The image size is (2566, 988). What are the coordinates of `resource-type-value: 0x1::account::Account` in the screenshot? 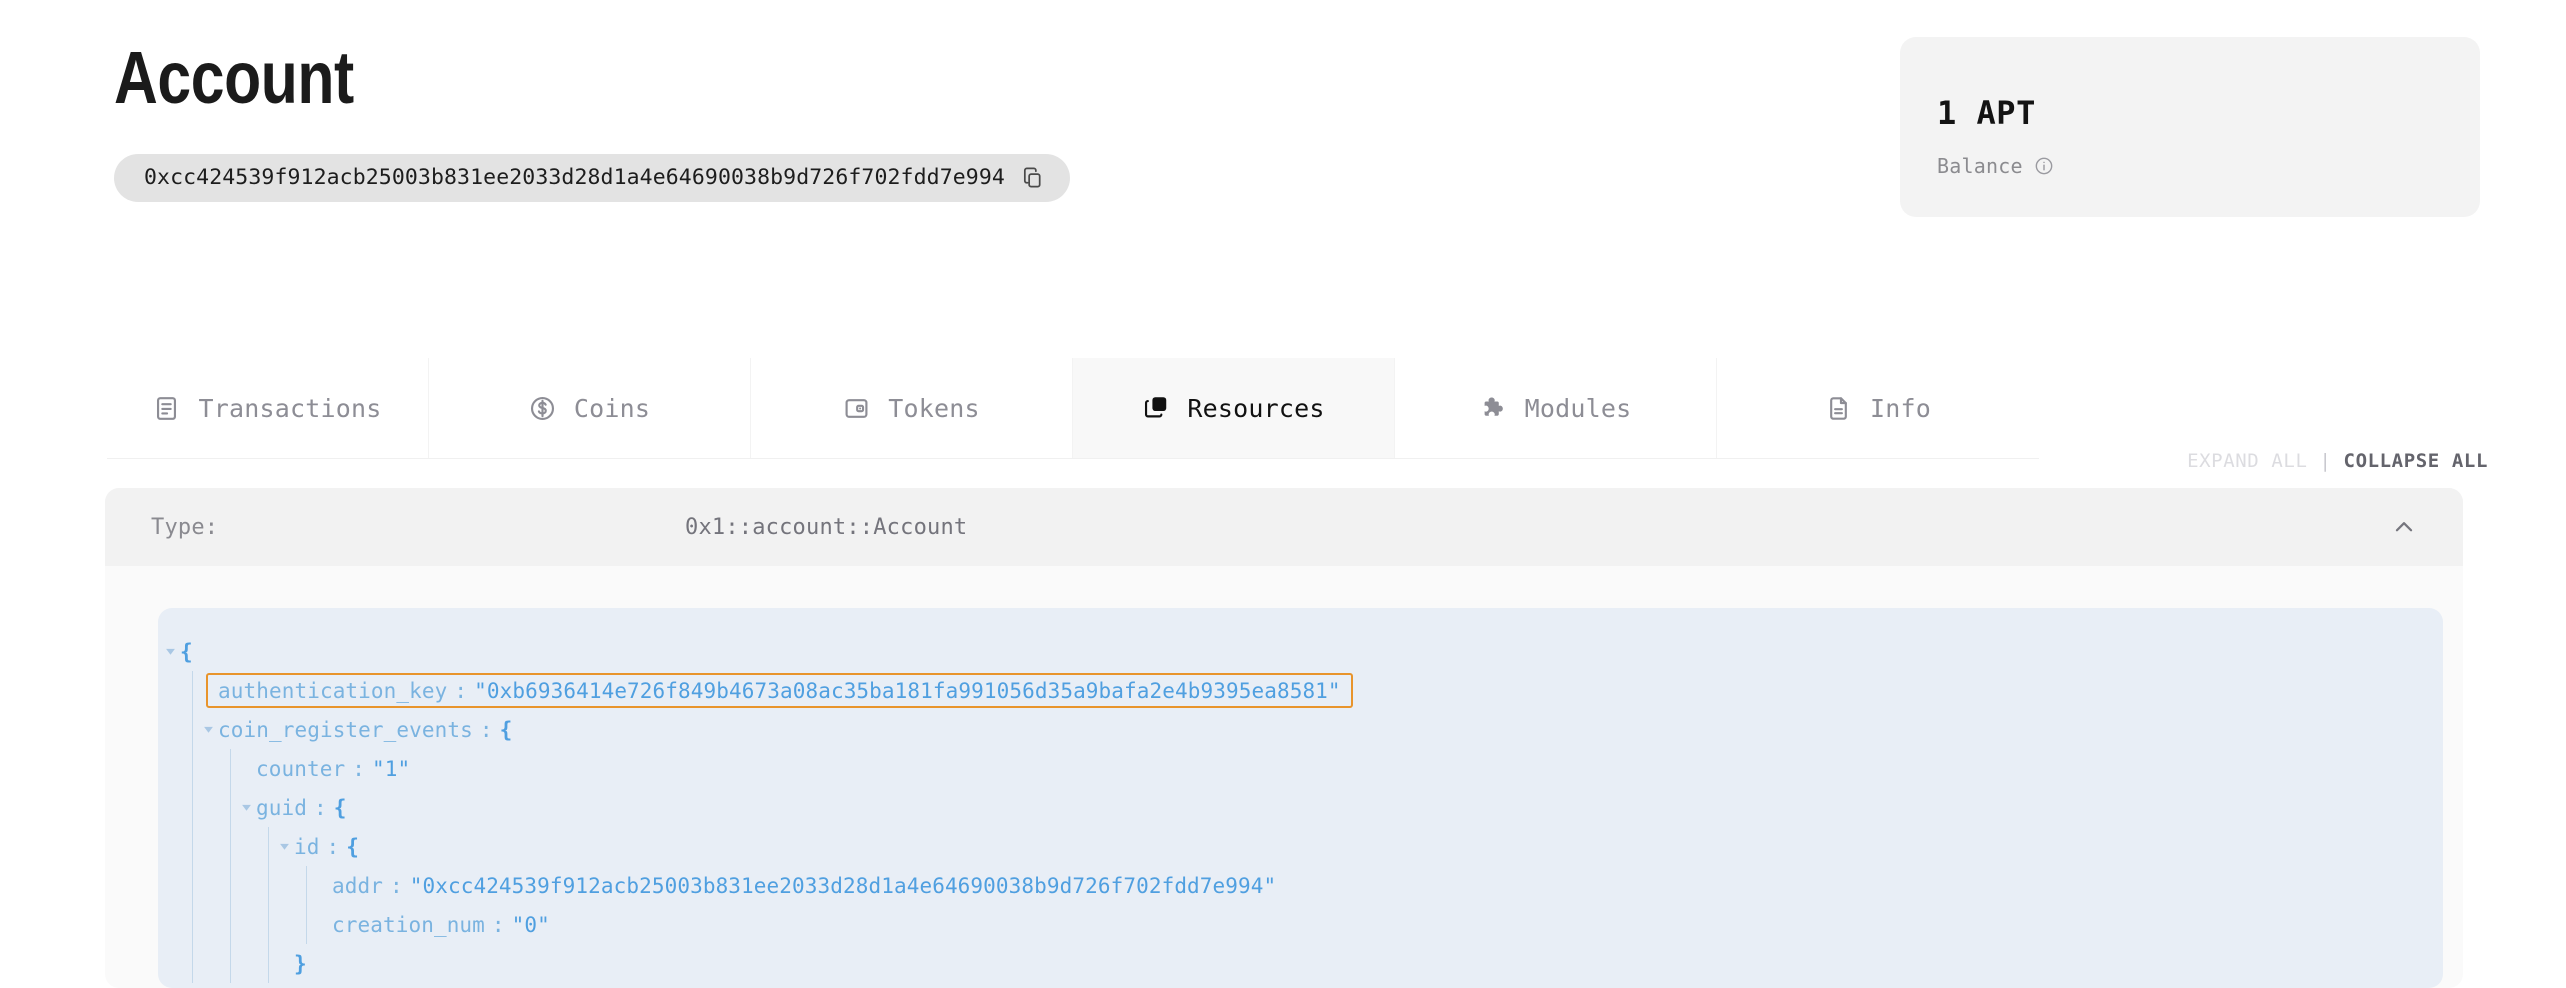 It's located at (826, 527).